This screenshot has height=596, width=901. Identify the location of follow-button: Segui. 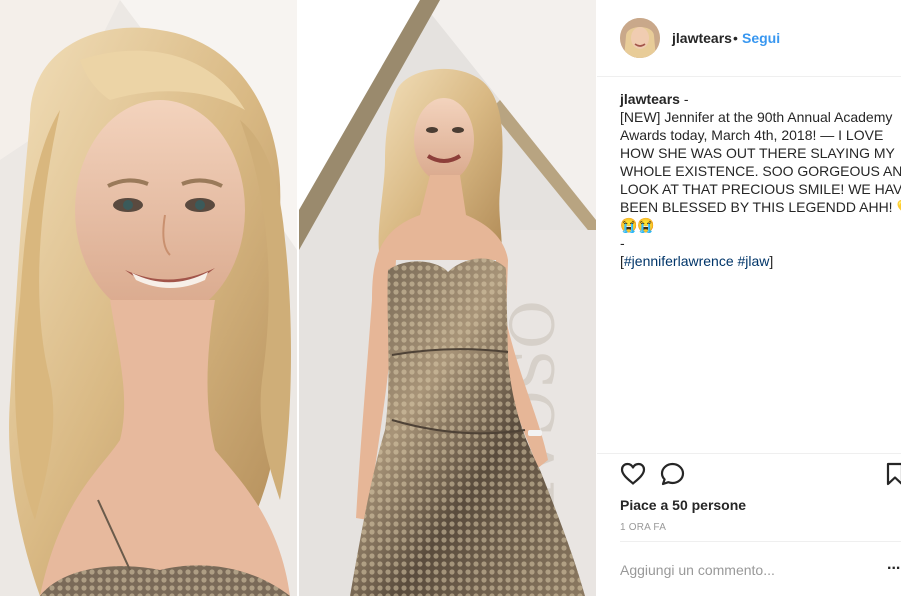
(761, 38).